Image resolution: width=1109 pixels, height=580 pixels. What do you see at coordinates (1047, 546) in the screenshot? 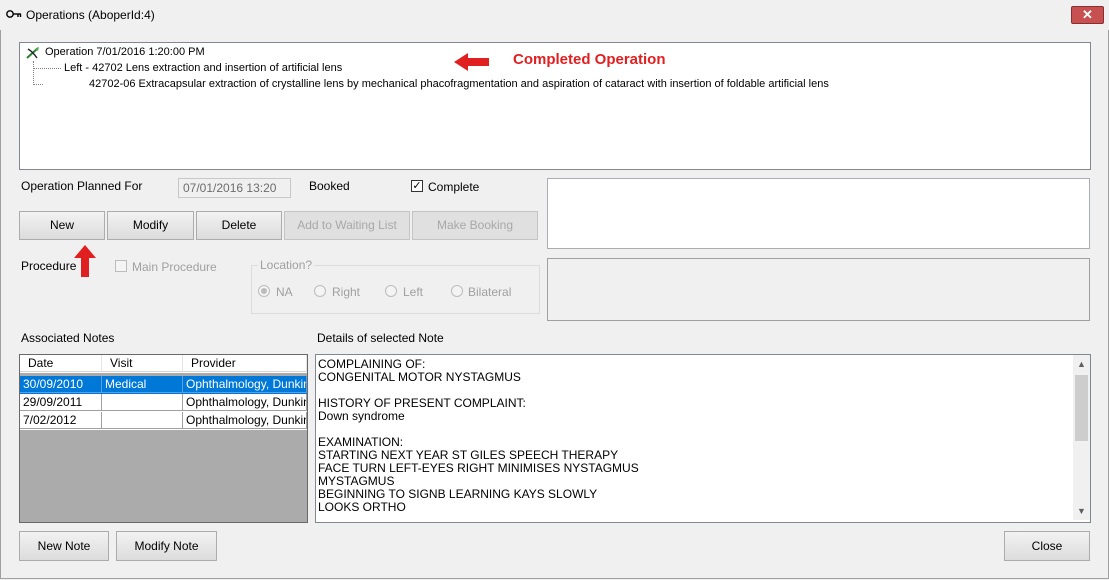
I see `close-button: Close` at bounding box center [1047, 546].